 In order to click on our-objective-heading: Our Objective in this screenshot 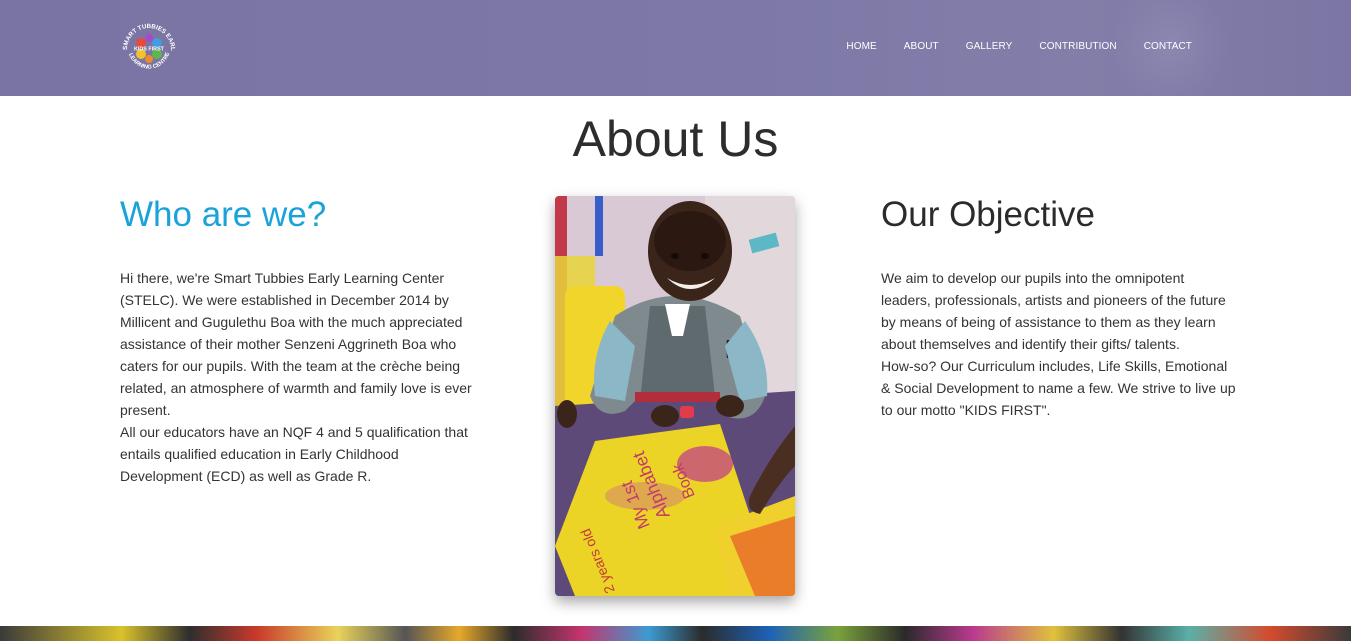, I will do `click(988, 214)`.